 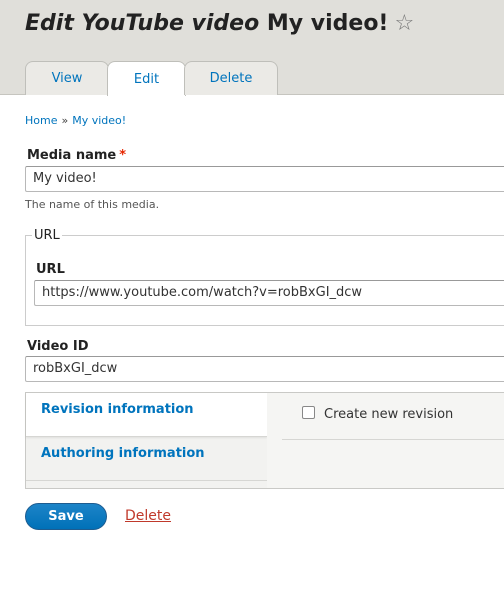 What do you see at coordinates (47, 235) in the screenshot?
I see `url-fieldset-legend: URL` at bounding box center [47, 235].